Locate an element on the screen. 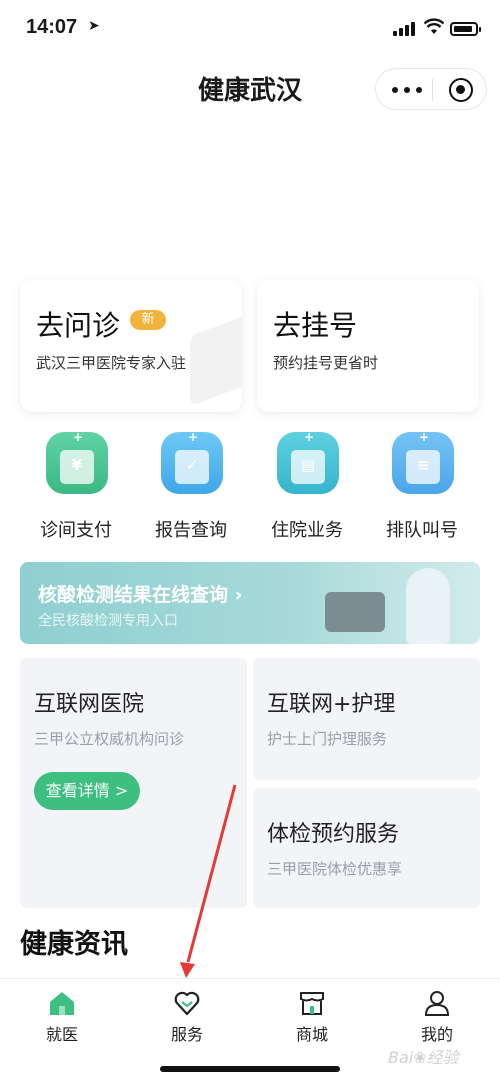 This screenshot has width=500, height=1084. report-icon: + ✓ is located at coordinates (192, 462).